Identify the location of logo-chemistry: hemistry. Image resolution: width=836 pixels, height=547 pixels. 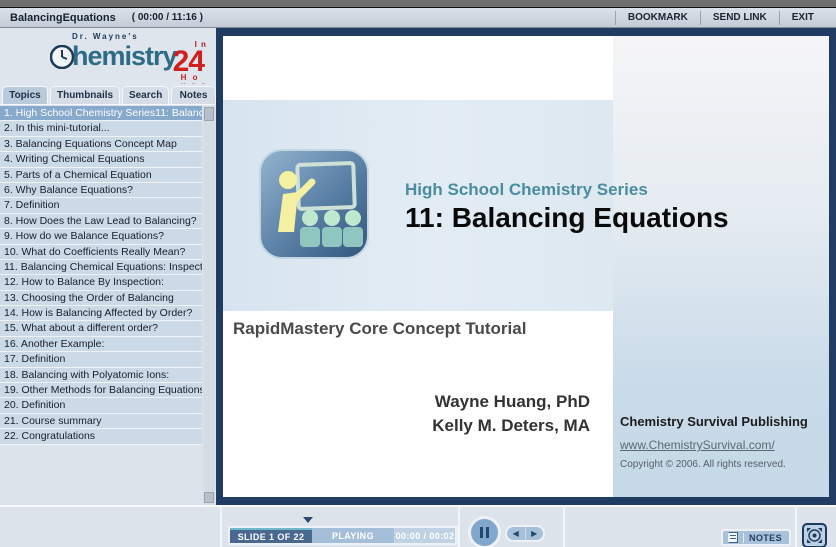
(114, 56).